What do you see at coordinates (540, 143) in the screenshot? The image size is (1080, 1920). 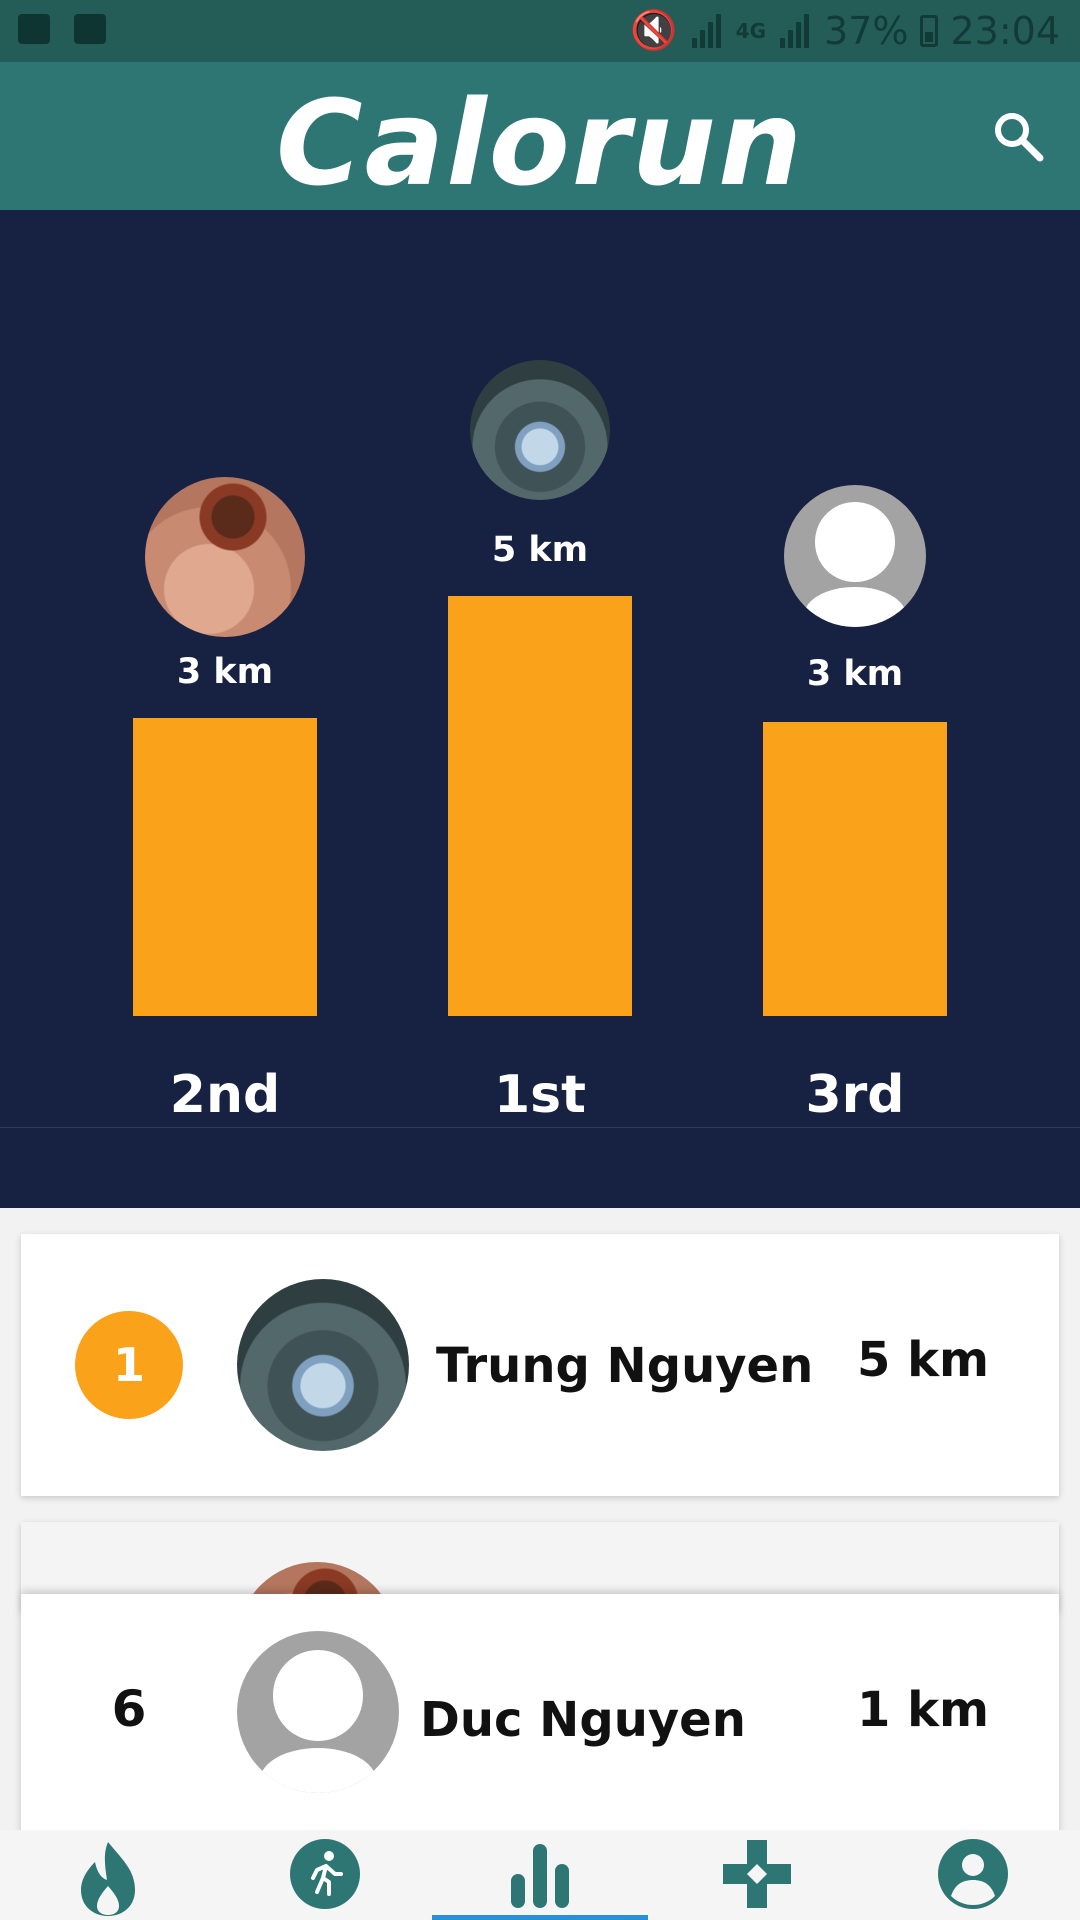 I see `app-title: Calorun` at bounding box center [540, 143].